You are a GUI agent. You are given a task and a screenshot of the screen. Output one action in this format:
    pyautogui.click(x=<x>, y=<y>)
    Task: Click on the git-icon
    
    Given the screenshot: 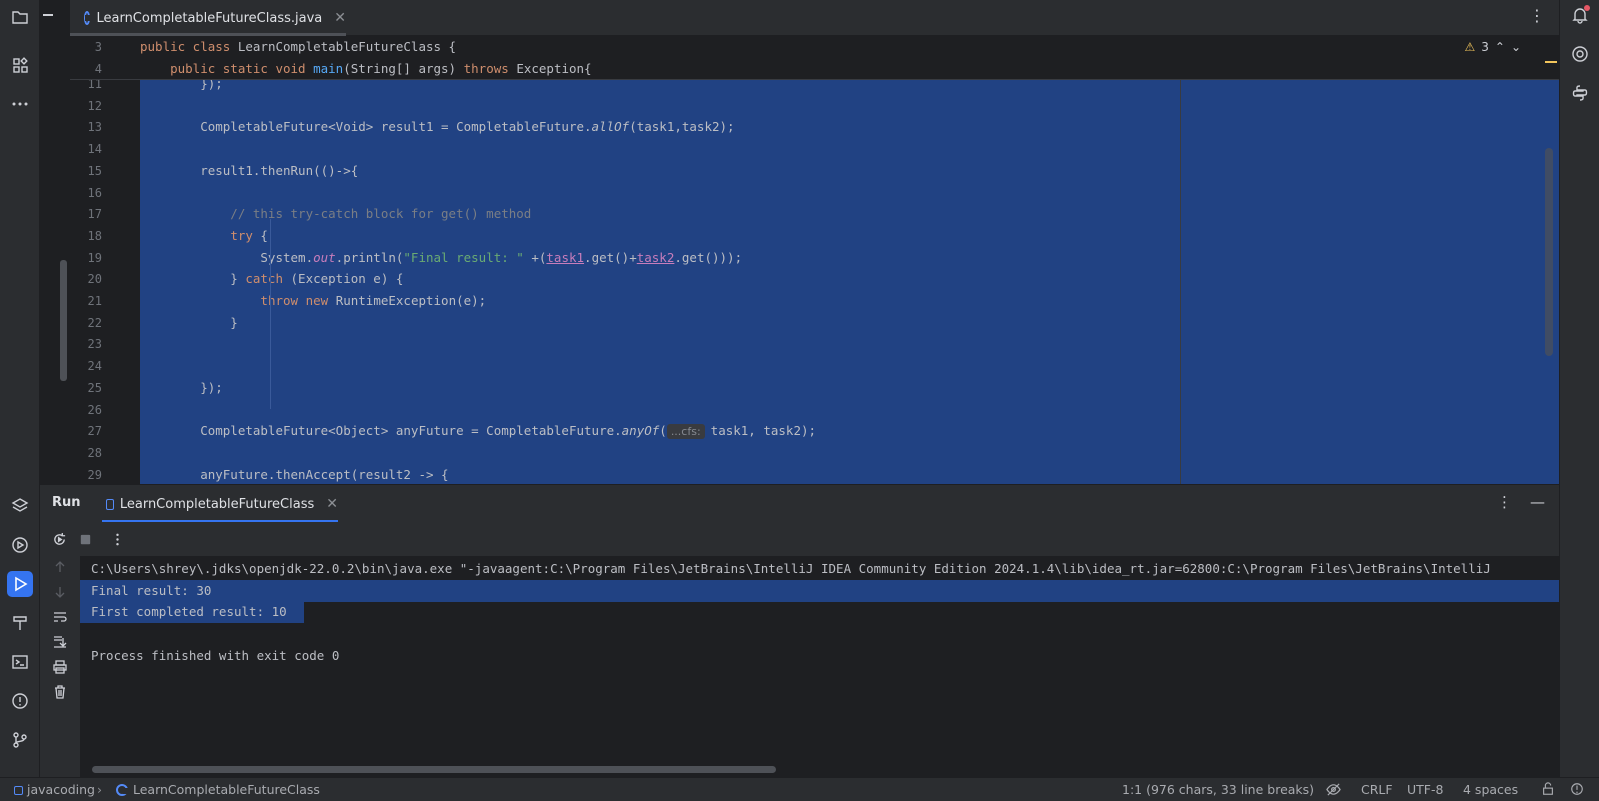 What is the action you would take?
    pyautogui.click(x=20, y=740)
    